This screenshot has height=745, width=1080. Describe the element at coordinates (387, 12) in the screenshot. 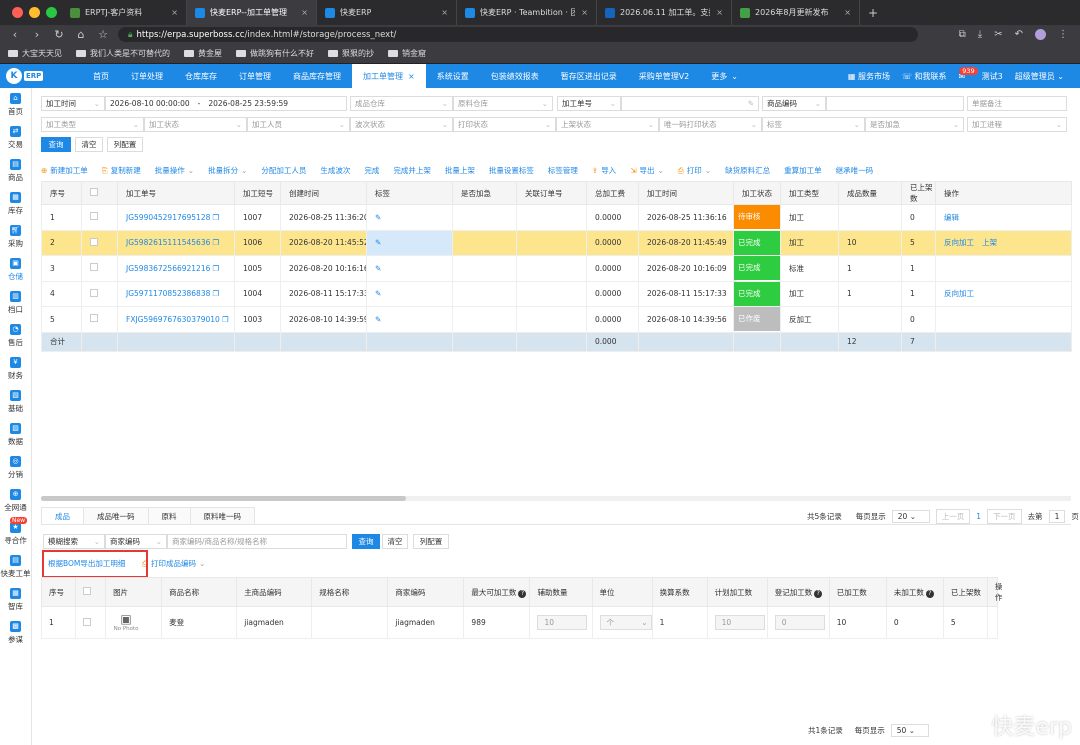

I see `browser-tab: 快麦ERP ×` at that location.